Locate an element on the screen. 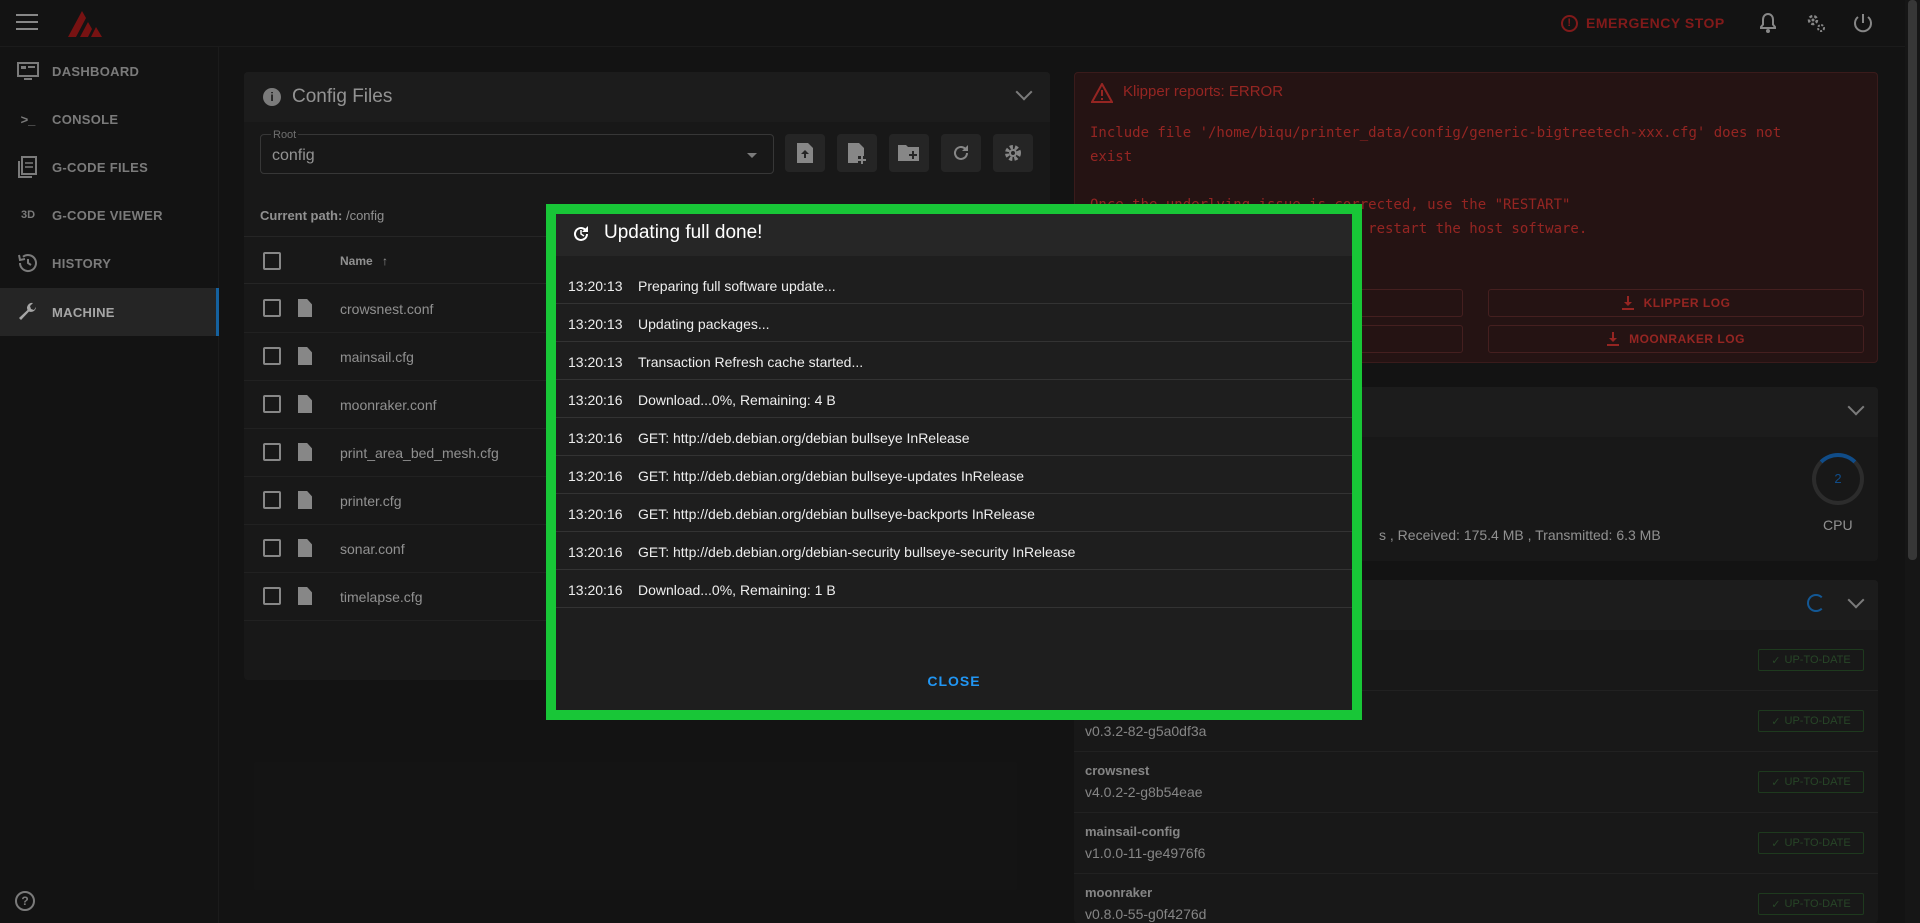  log-message: Download...0%, Remaining: 4 B is located at coordinates (737, 400).